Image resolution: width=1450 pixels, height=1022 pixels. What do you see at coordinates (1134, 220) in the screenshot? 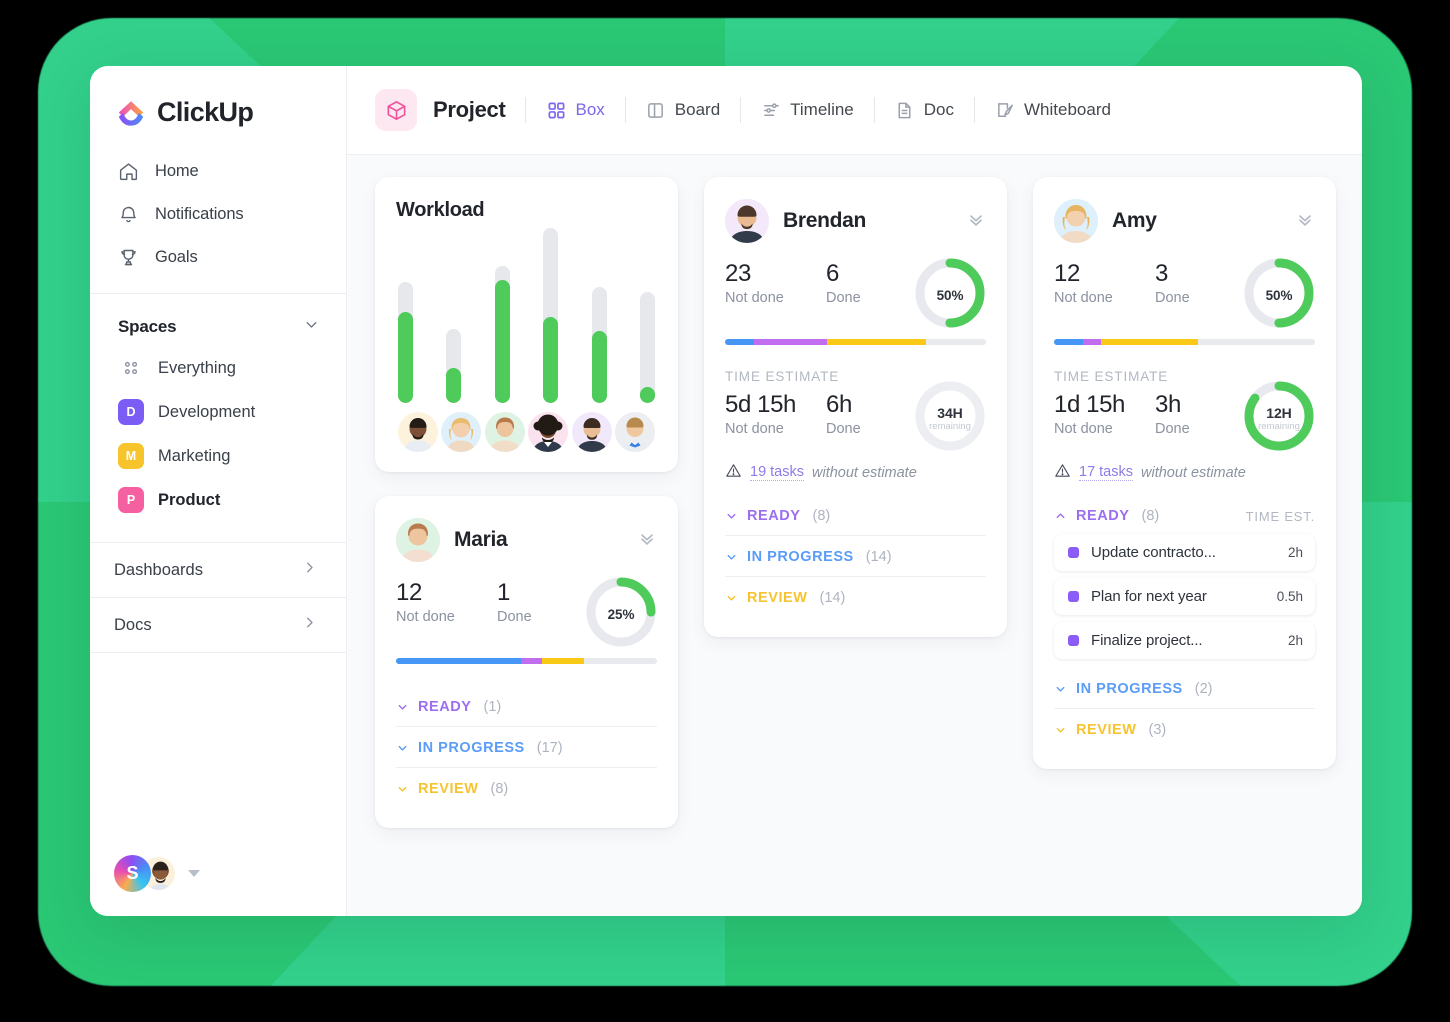
I see `member-name: Amy` at bounding box center [1134, 220].